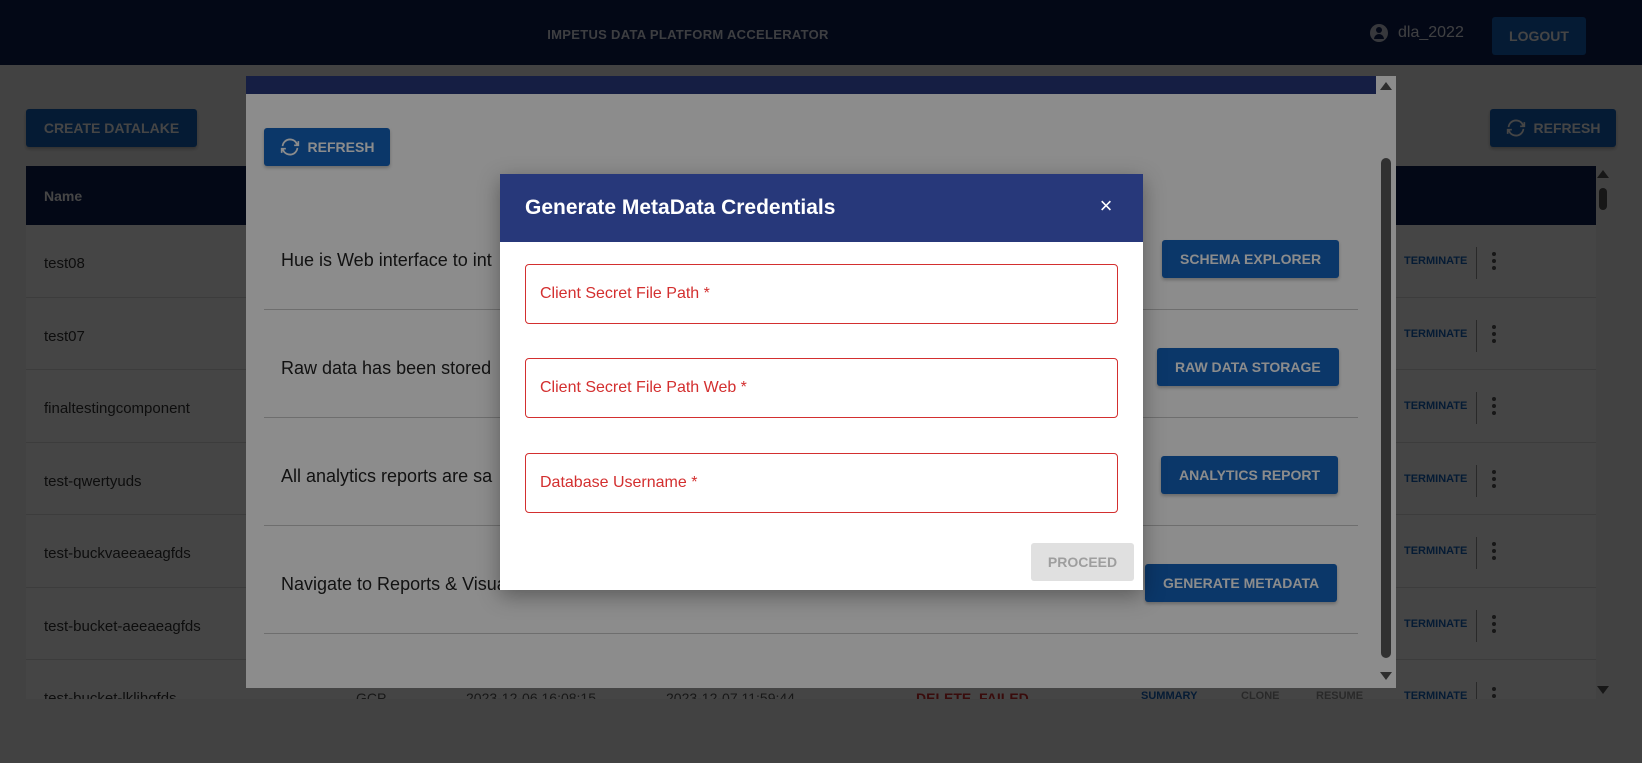  Describe the element at coordinates (1106, 206) in the screenshot. I see `close-icon: ×` at that location.